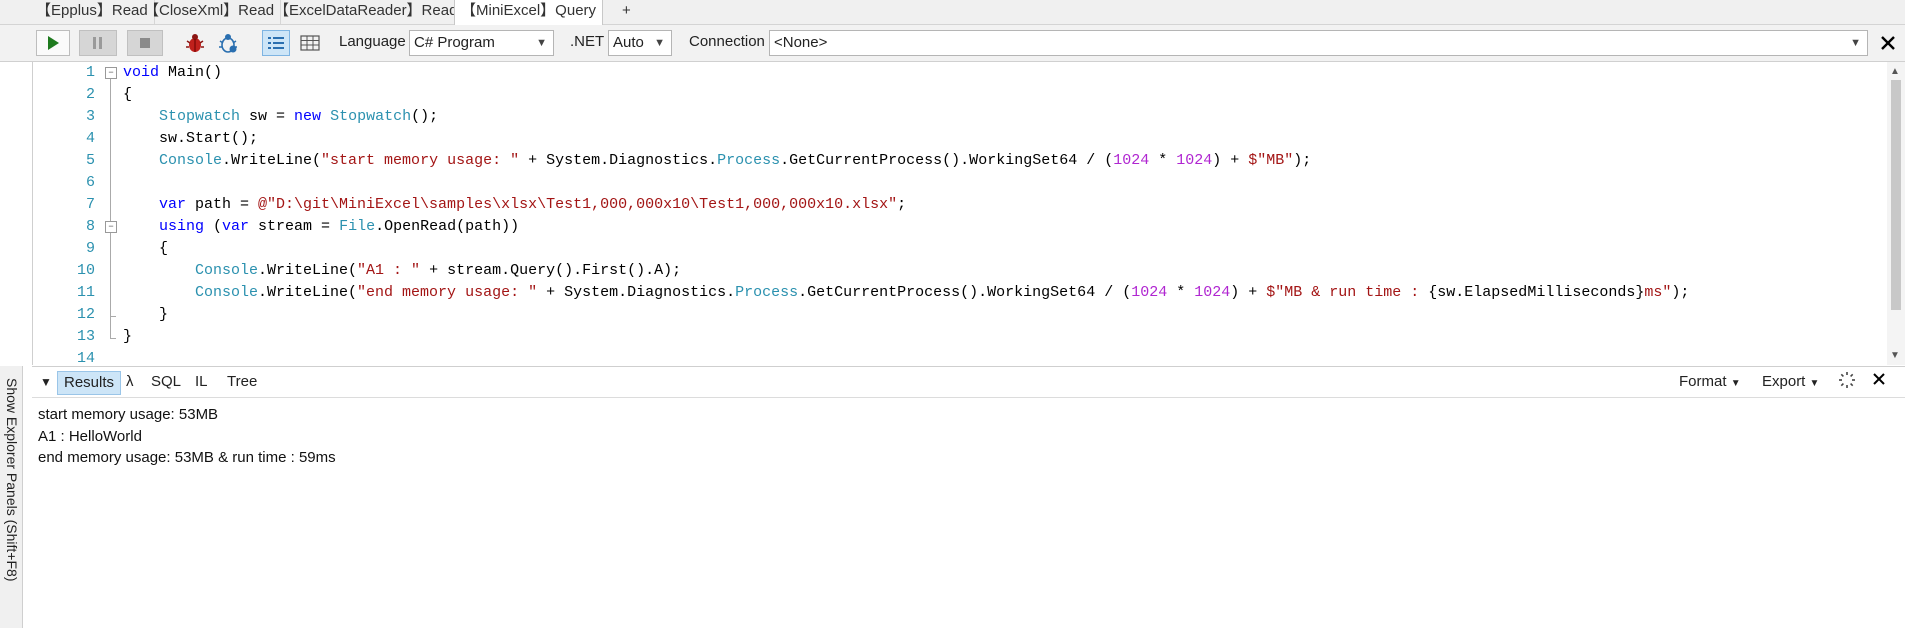  I want to click on keyword-token: using, so click(182, 226).